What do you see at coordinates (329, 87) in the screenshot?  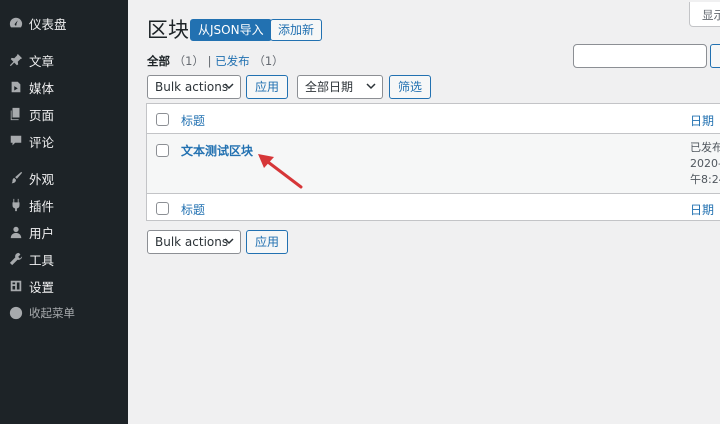 I see `date-filter-value: 全部日期` at bounding box center [329, 87].